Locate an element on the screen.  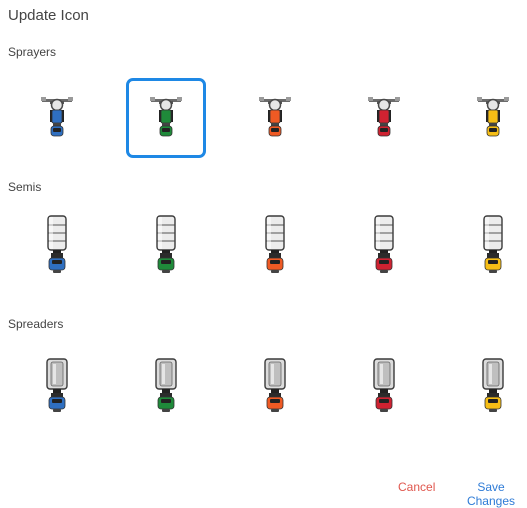
semi-blue-icon is located at coordinates (57, 245).